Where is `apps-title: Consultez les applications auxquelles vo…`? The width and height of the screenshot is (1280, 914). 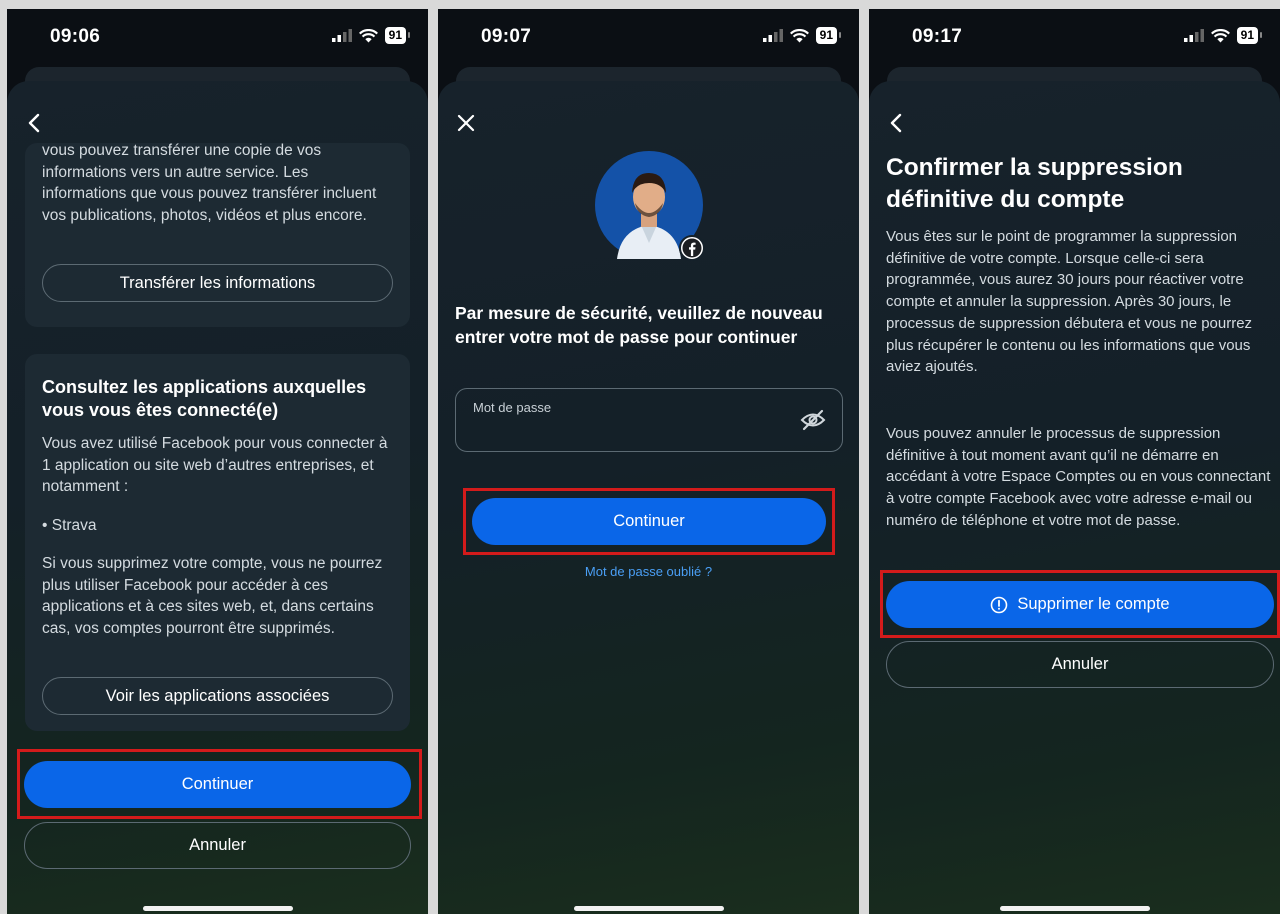 apps-title: Consultez les applications auxquelles vo… is located at coordinates (204, 398).